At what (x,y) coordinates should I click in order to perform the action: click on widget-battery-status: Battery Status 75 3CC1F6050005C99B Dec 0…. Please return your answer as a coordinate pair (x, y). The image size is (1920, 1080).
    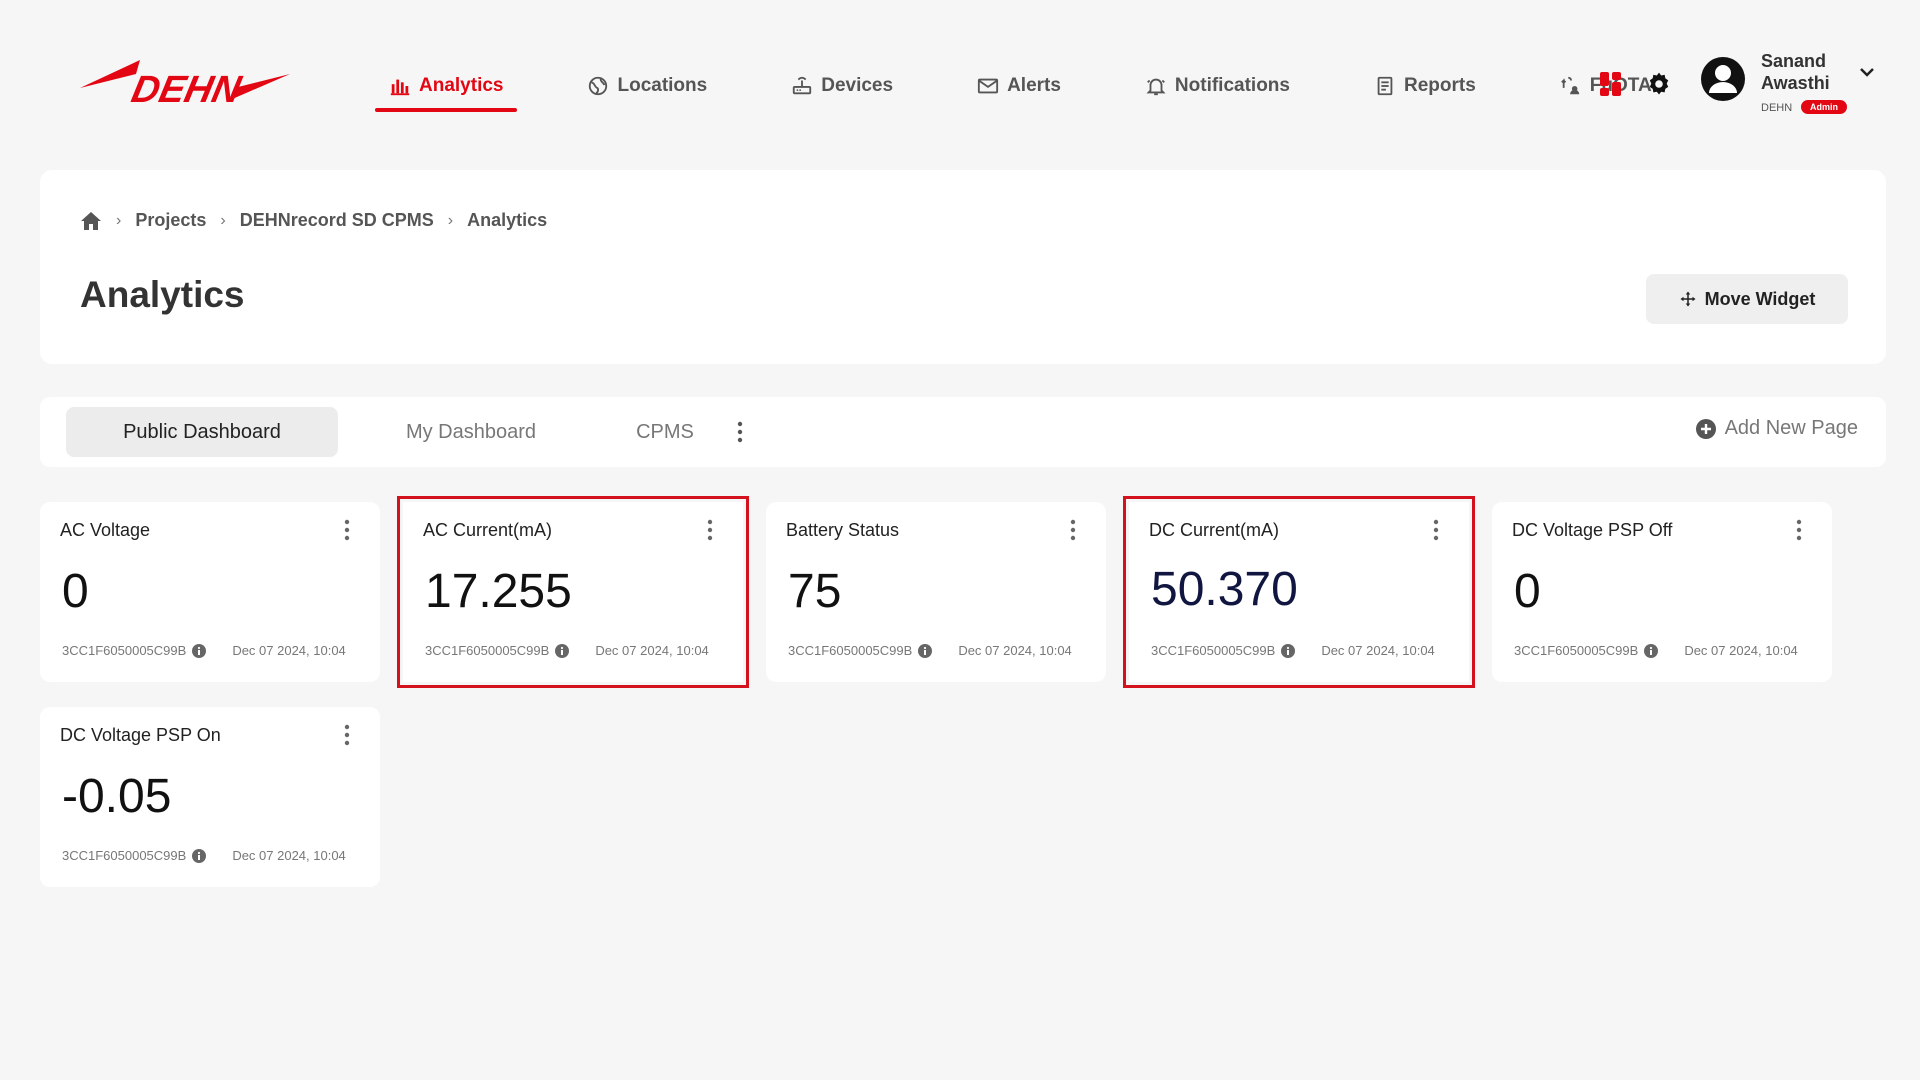
    Looking at the image, I should click on (936, 592).